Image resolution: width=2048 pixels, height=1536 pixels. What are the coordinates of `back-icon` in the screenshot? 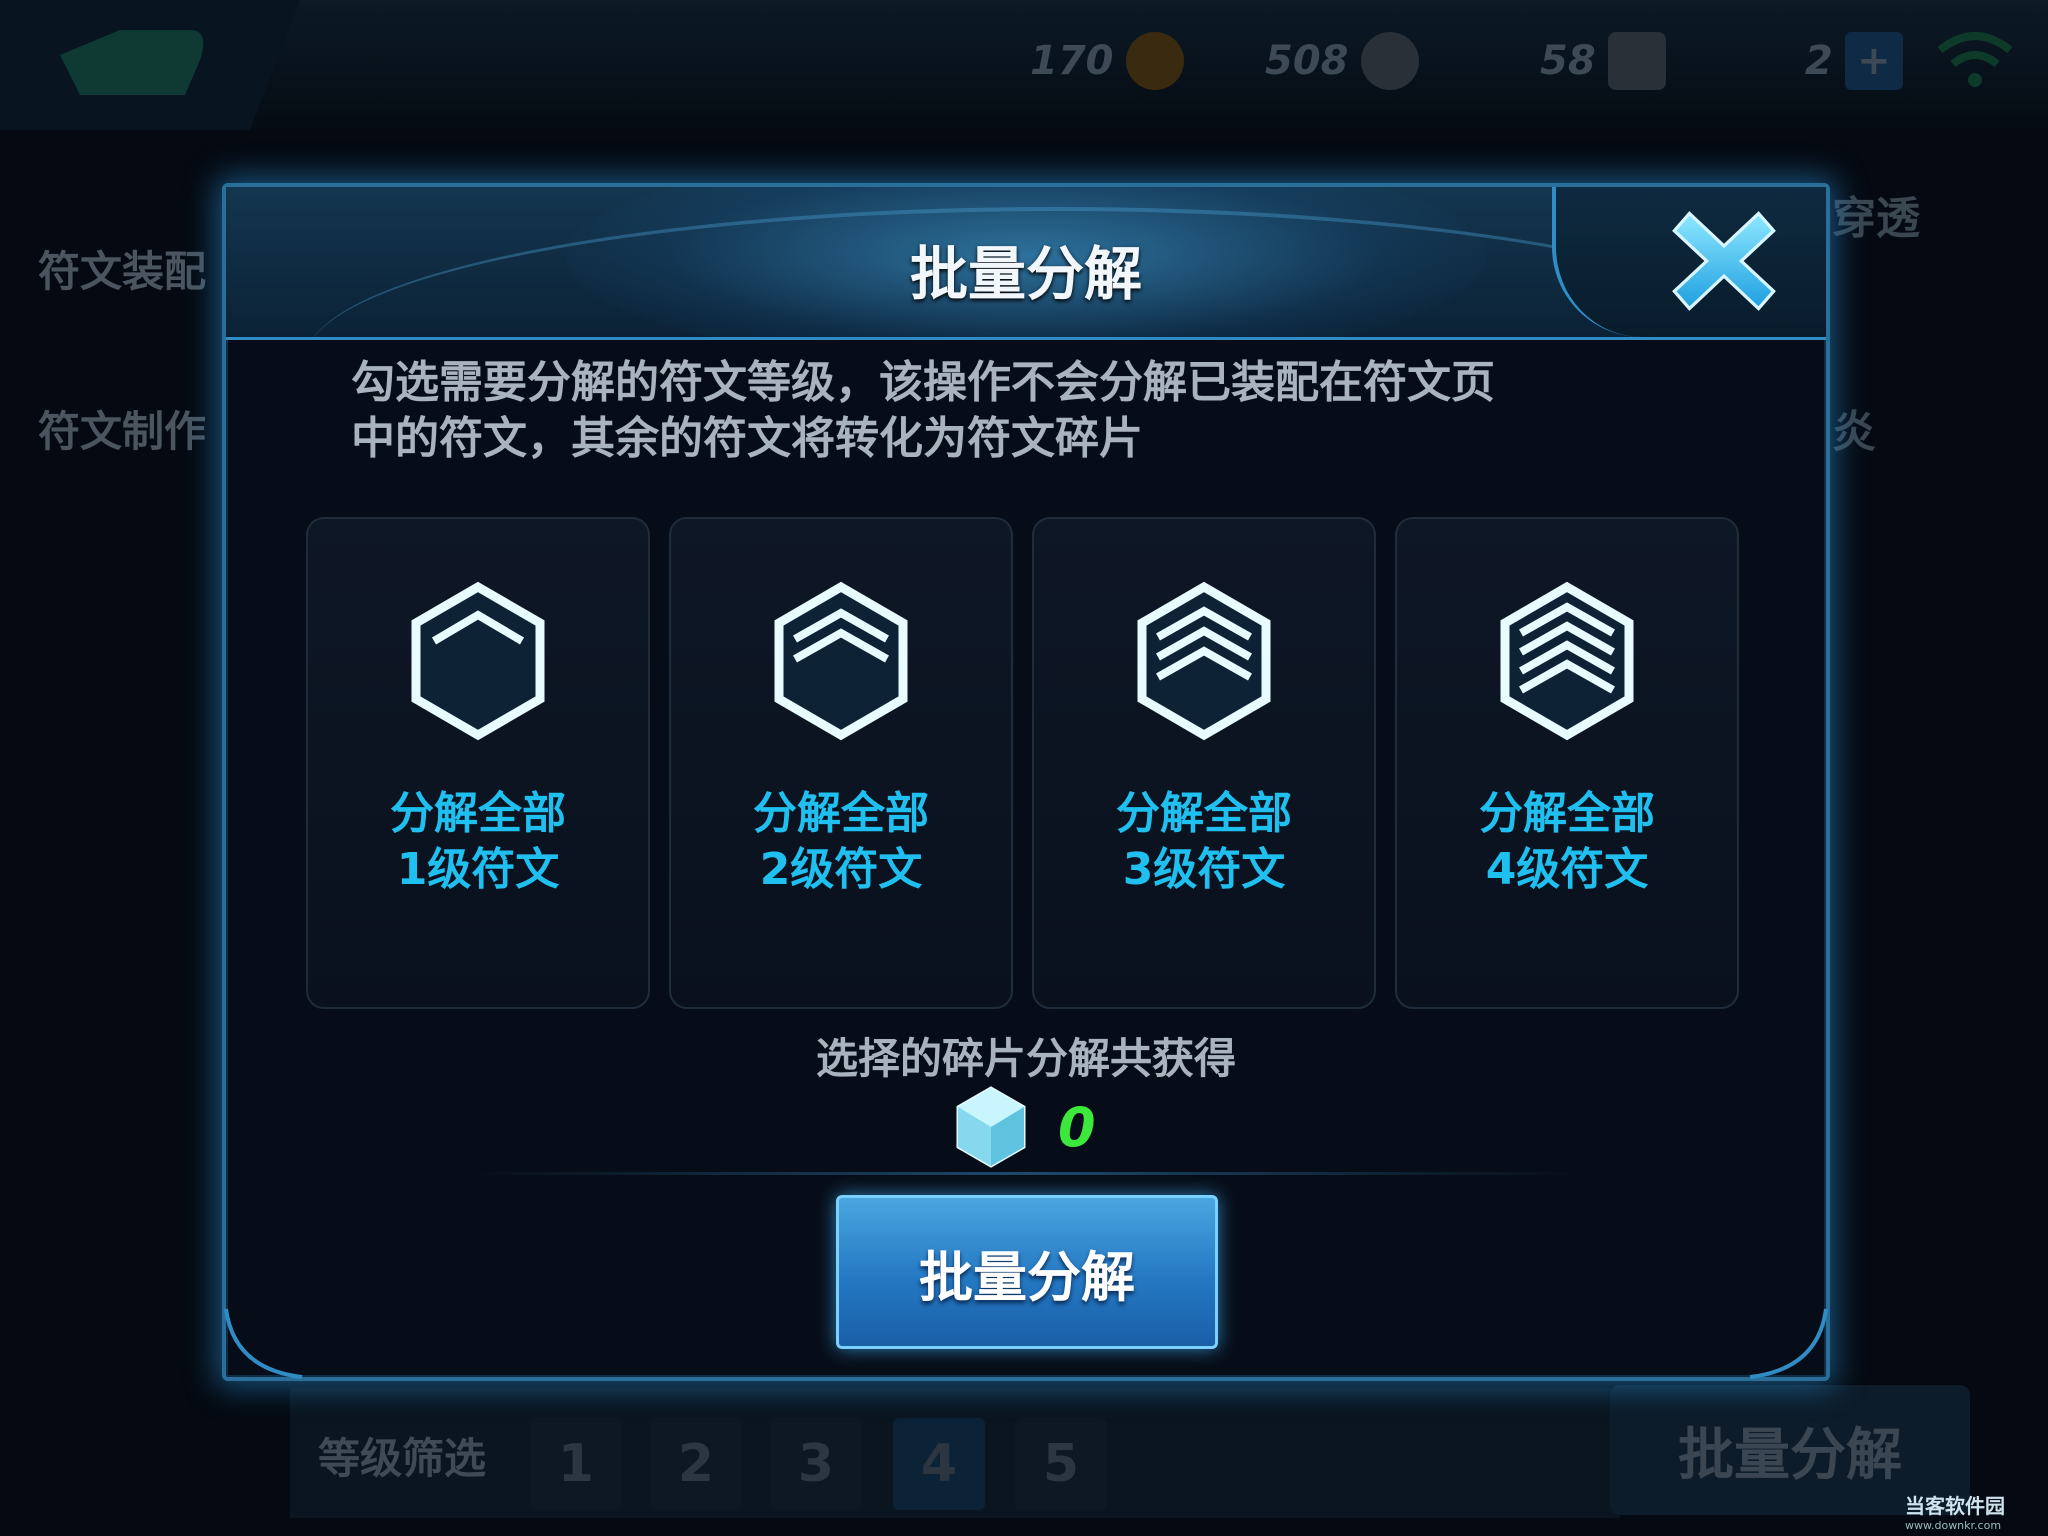 It's located at (150, 65).